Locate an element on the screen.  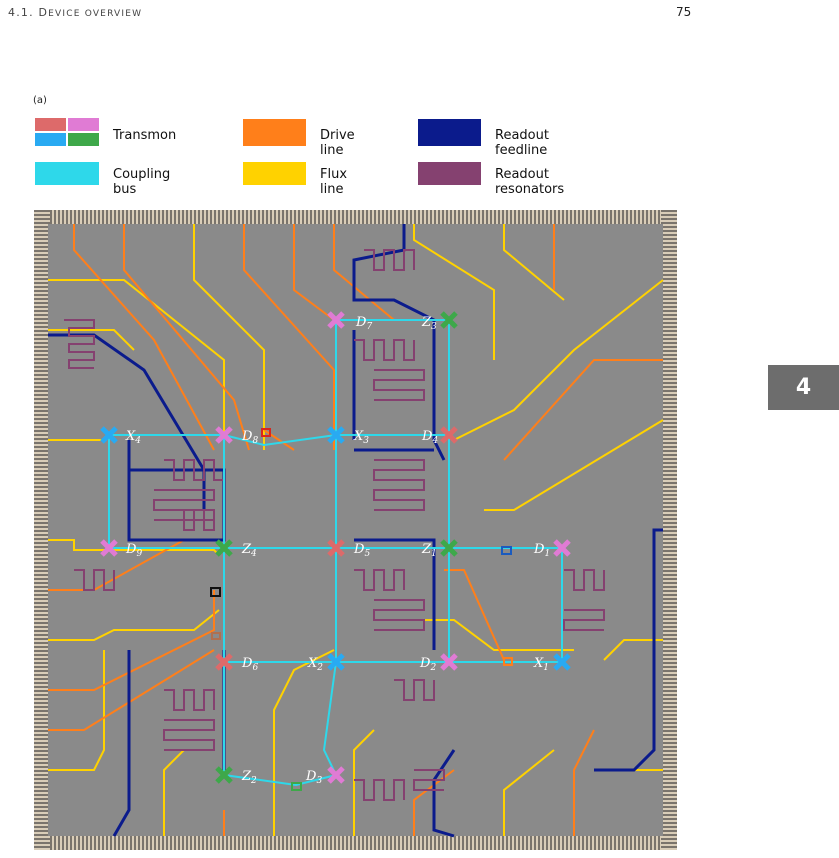
section-title-cap: D is located at coordinates (43, 12).